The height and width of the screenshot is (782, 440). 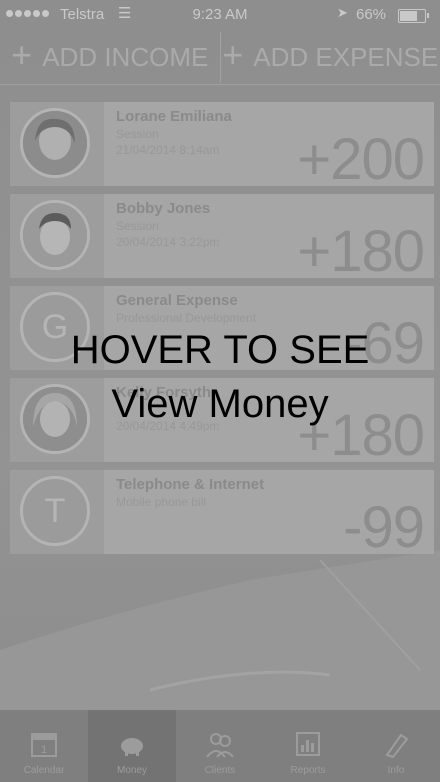 I want to click on hover-hint-text: HOVER TO SEE, so click(x=220, y=350).